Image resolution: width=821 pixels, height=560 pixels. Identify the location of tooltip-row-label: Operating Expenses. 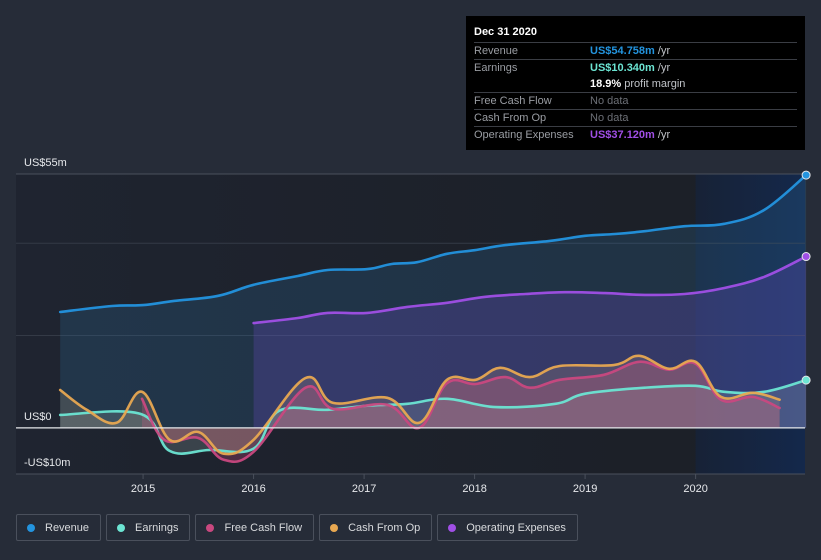
(524, 135).